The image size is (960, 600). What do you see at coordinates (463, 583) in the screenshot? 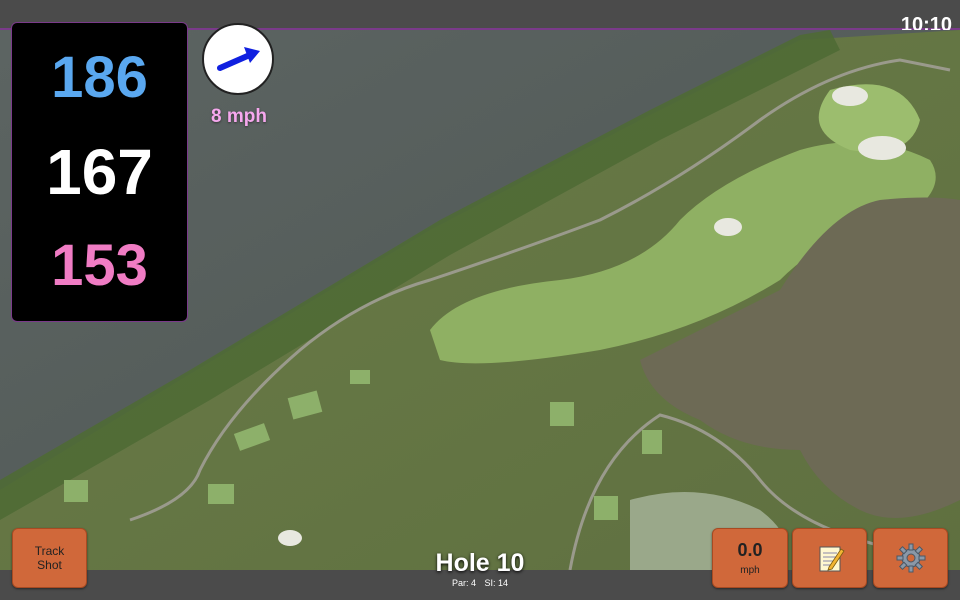
I see `hole-par: Par: 4` at bounding box center [463, 583].